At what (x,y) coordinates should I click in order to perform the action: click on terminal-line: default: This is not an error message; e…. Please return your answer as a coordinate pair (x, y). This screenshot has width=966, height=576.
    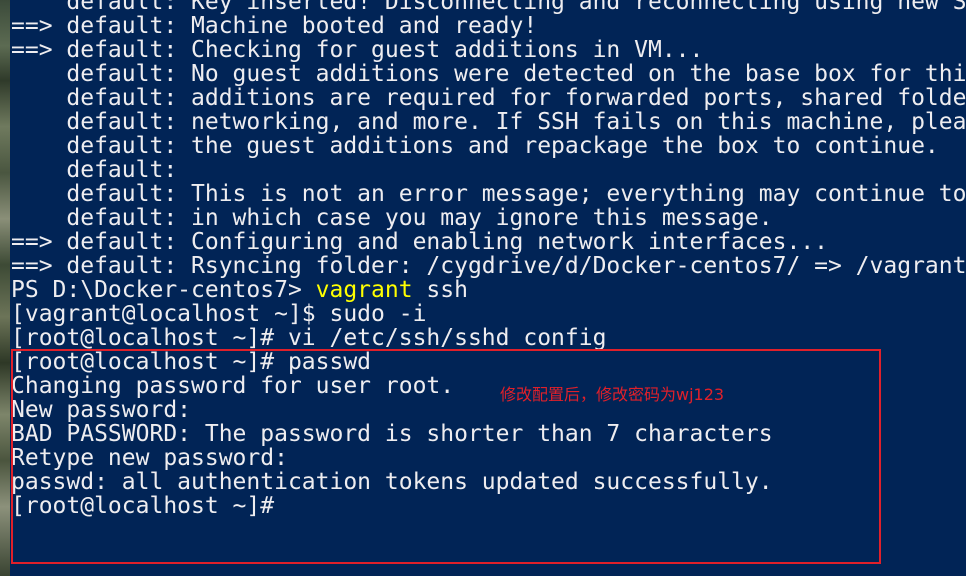
    Looking at the image, I should click on (516, 194).